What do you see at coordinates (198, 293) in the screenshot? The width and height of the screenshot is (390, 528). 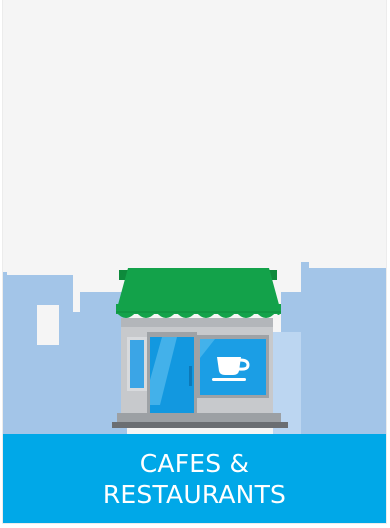 I see `shop-awning` at bounding box center [198, 293].